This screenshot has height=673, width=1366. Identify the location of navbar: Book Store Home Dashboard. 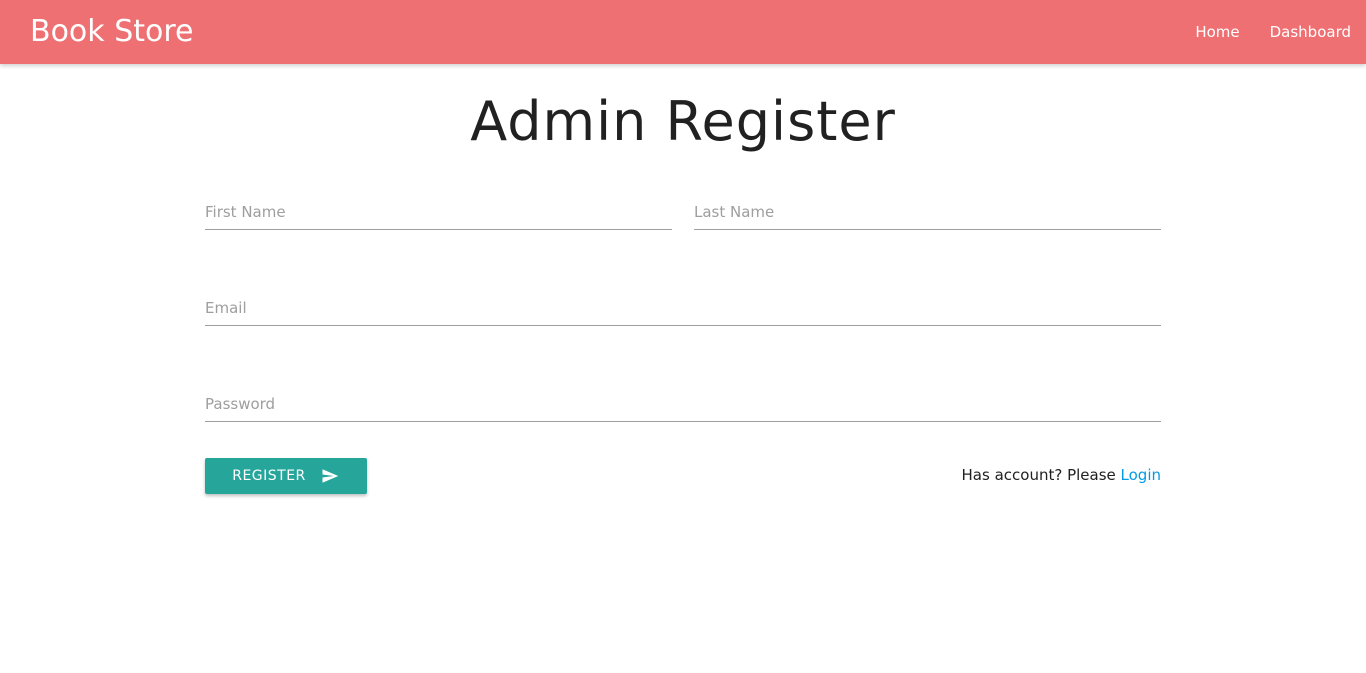
(683, 32).